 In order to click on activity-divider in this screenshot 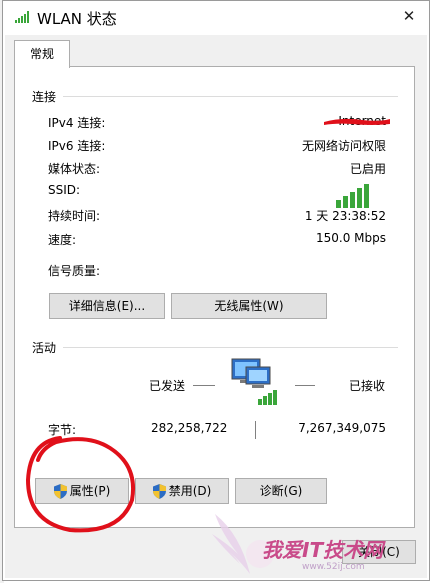, I will do `click(230, 347)`.